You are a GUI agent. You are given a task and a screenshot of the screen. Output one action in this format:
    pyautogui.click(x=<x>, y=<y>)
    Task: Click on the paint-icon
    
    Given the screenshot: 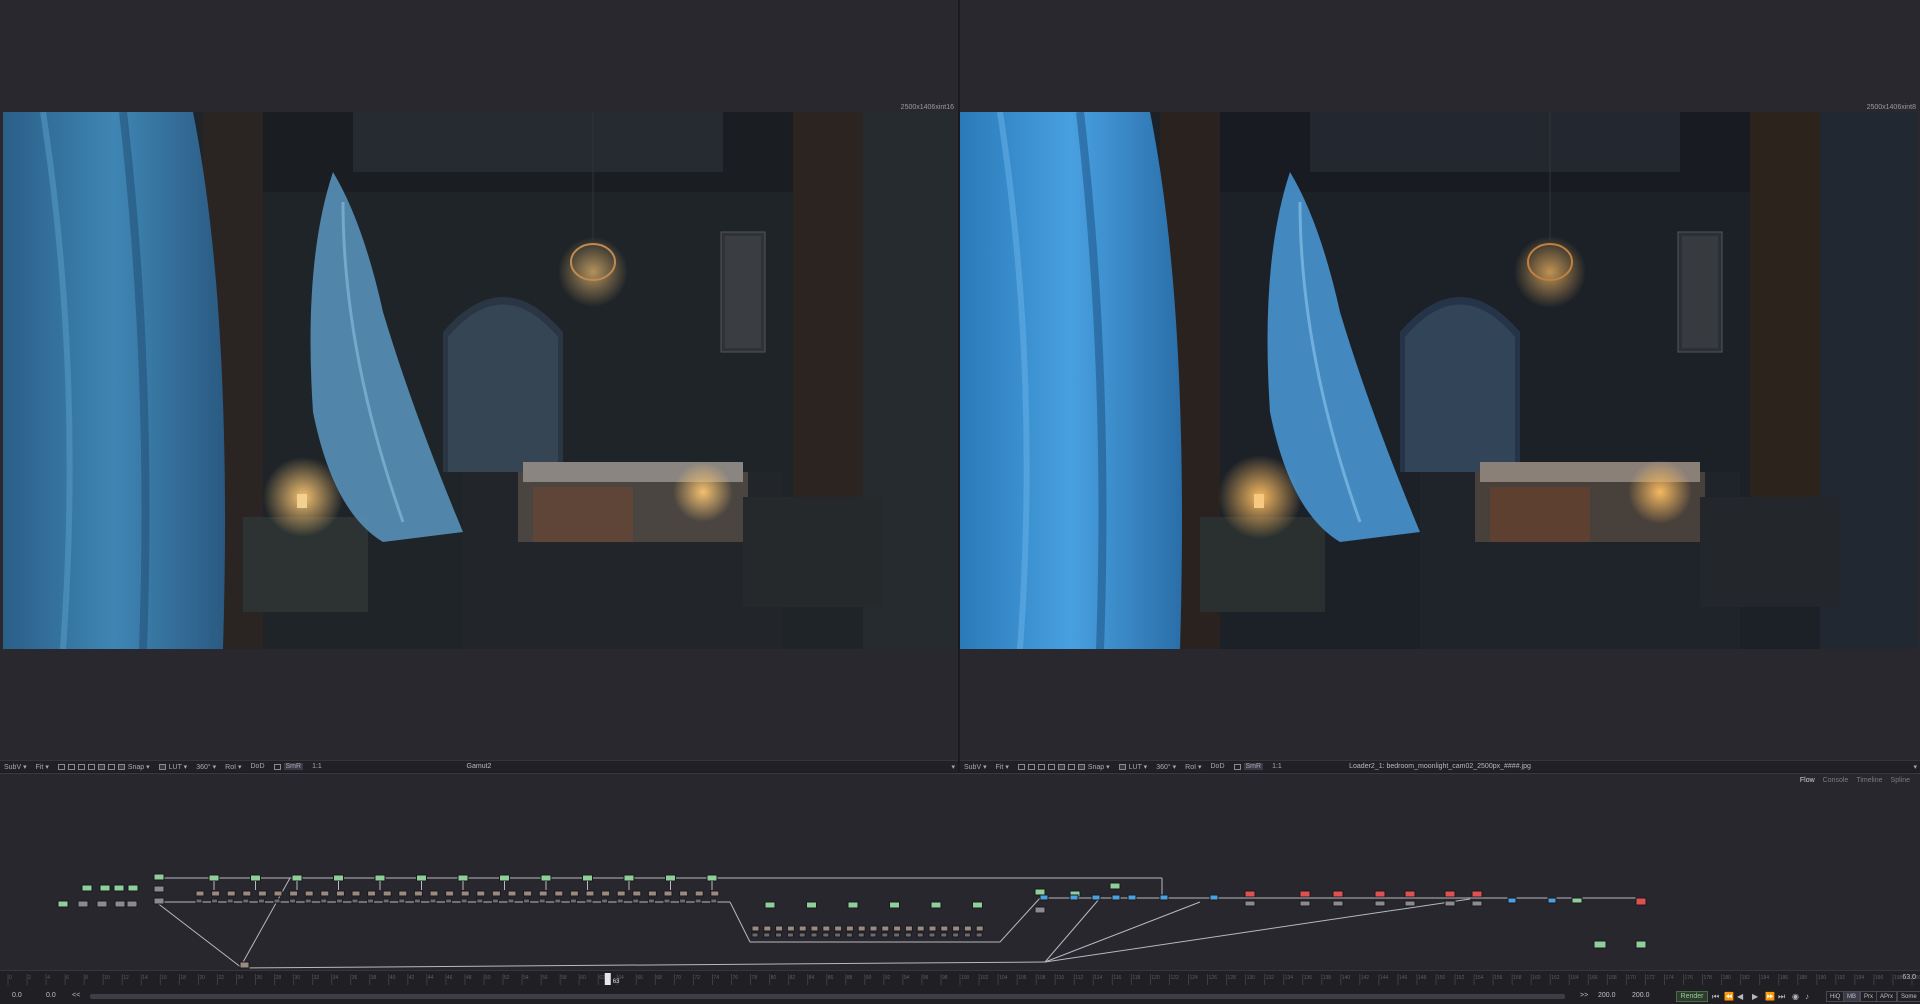 What is the action you would take?
    pyautogui.click(x=1051, y=766)
    